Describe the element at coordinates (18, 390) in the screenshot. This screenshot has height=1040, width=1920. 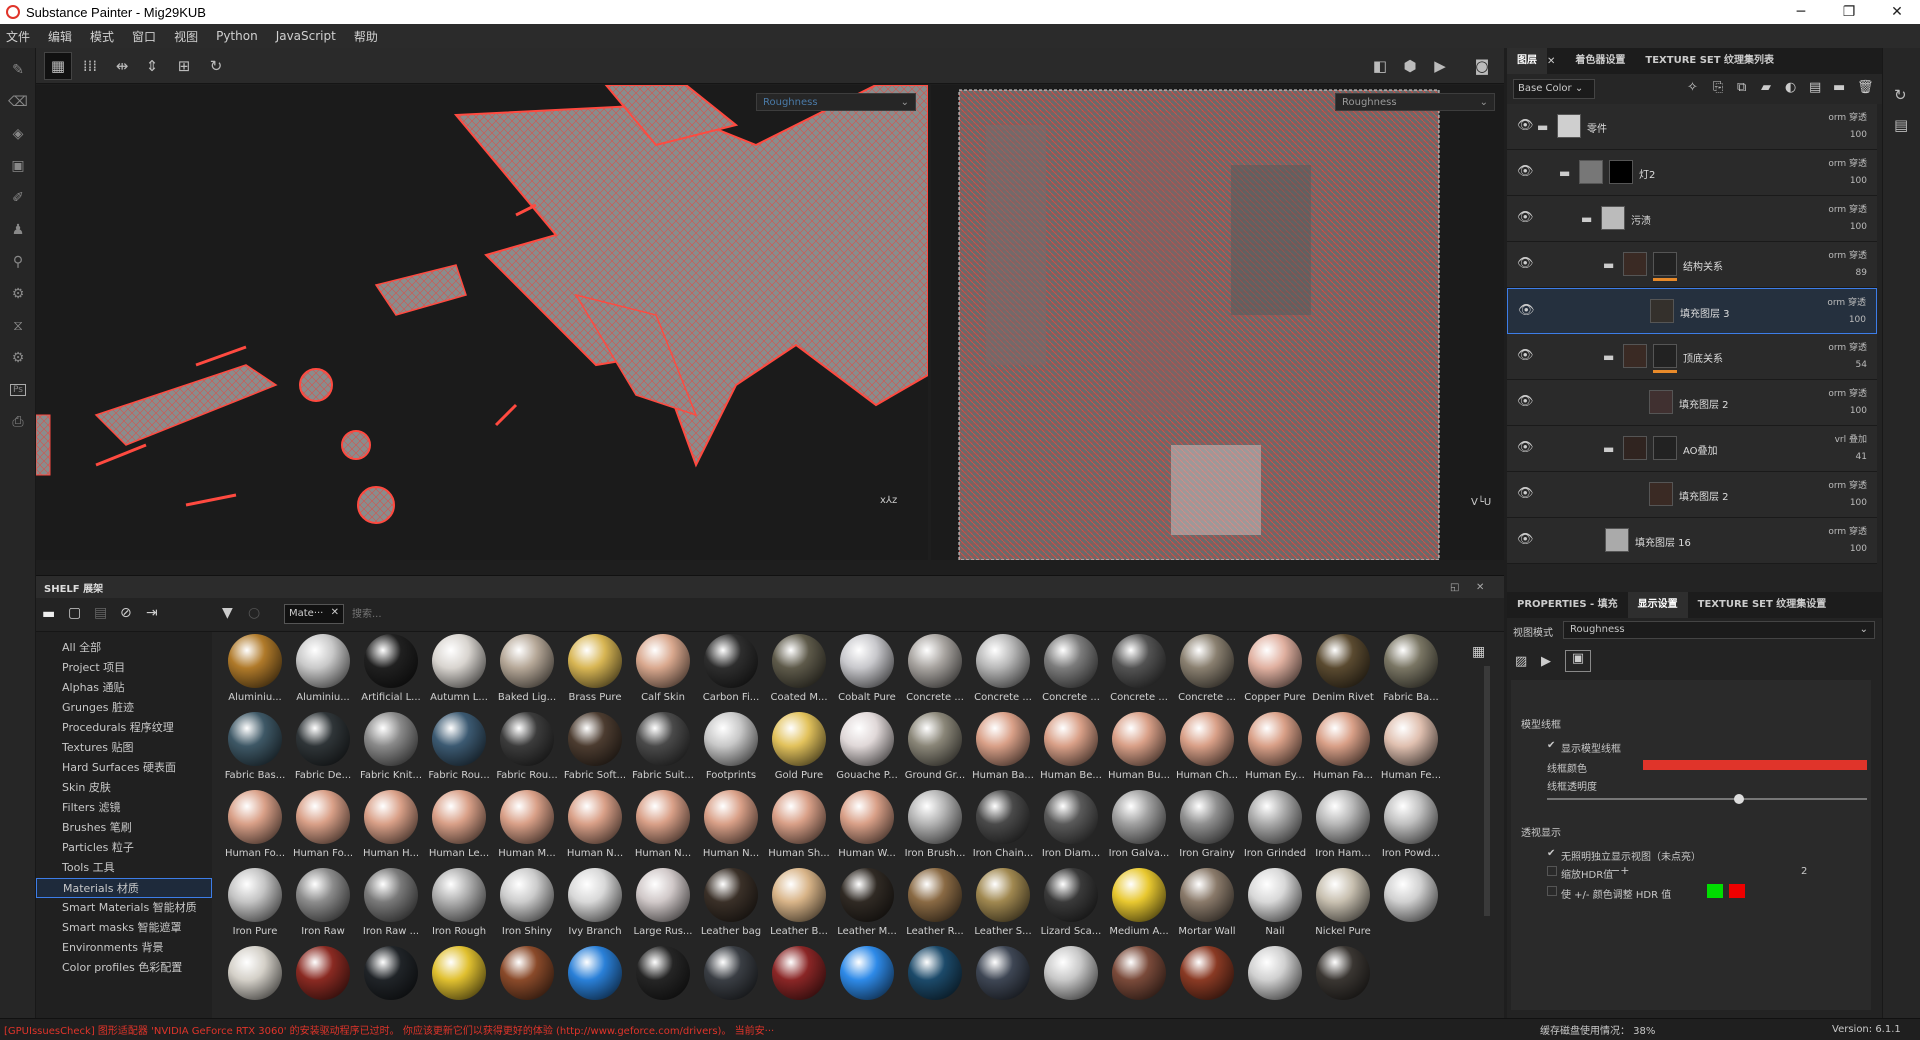
I see `photoshop-export-icon: Ps` at that location.